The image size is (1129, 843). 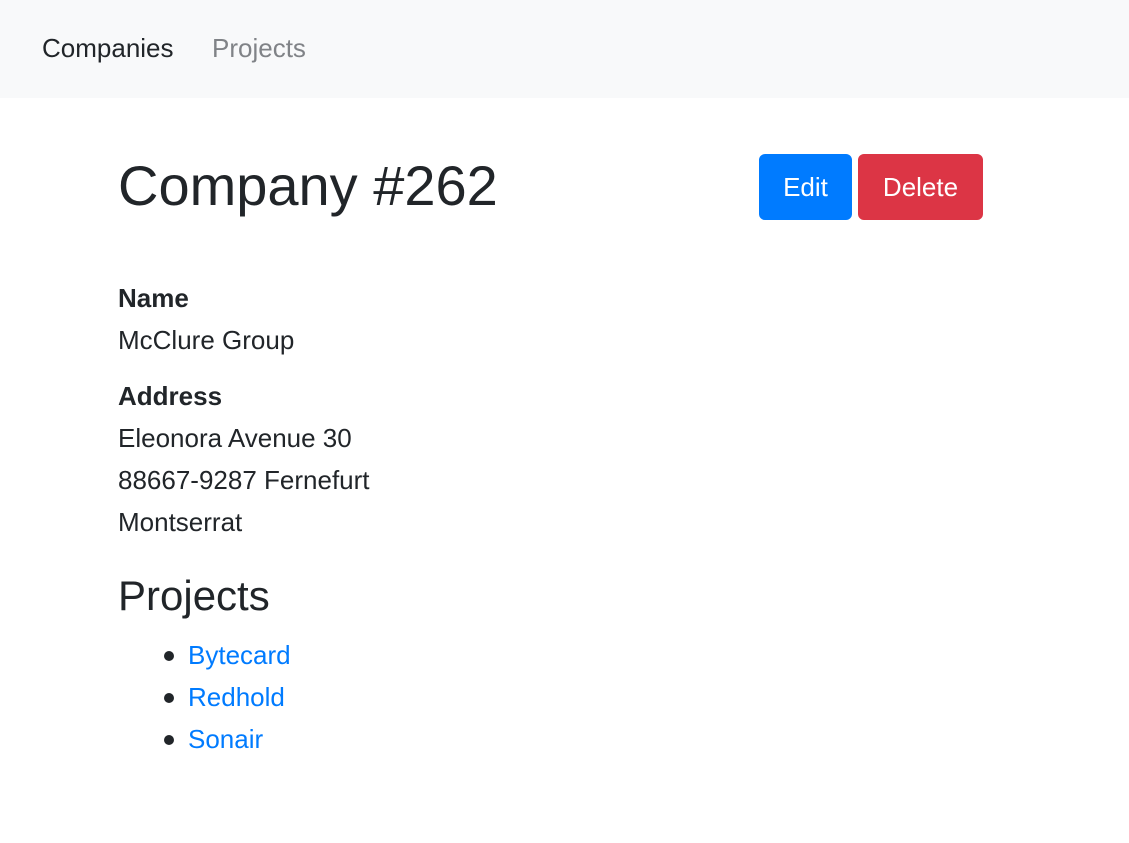 I want to click on address-line-postal-city: 88667-9287 Fernefurt, so click(x=244, y=480).